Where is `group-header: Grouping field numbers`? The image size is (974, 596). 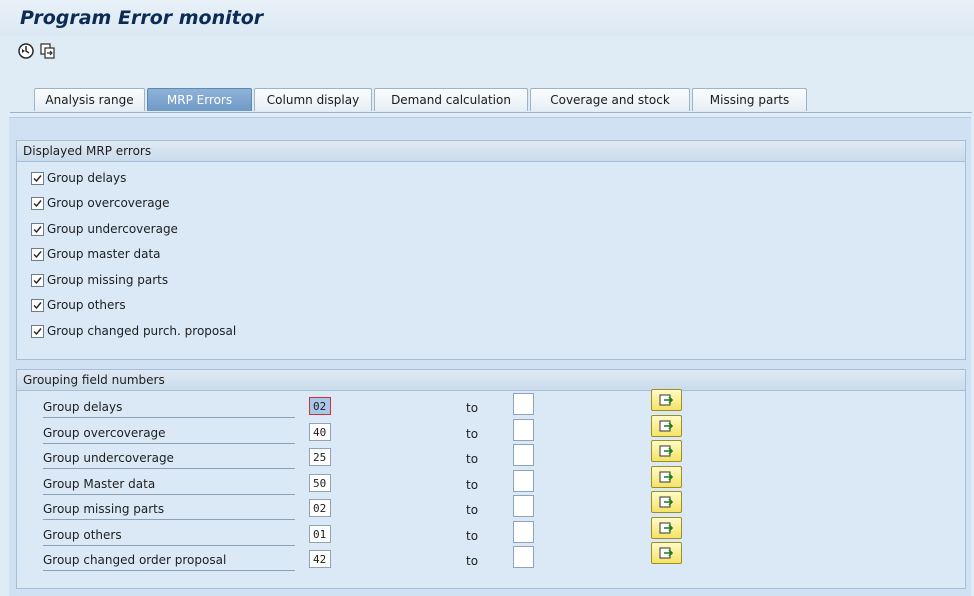
group-header: Grouping field numbers is located at coordinates (491, 380).